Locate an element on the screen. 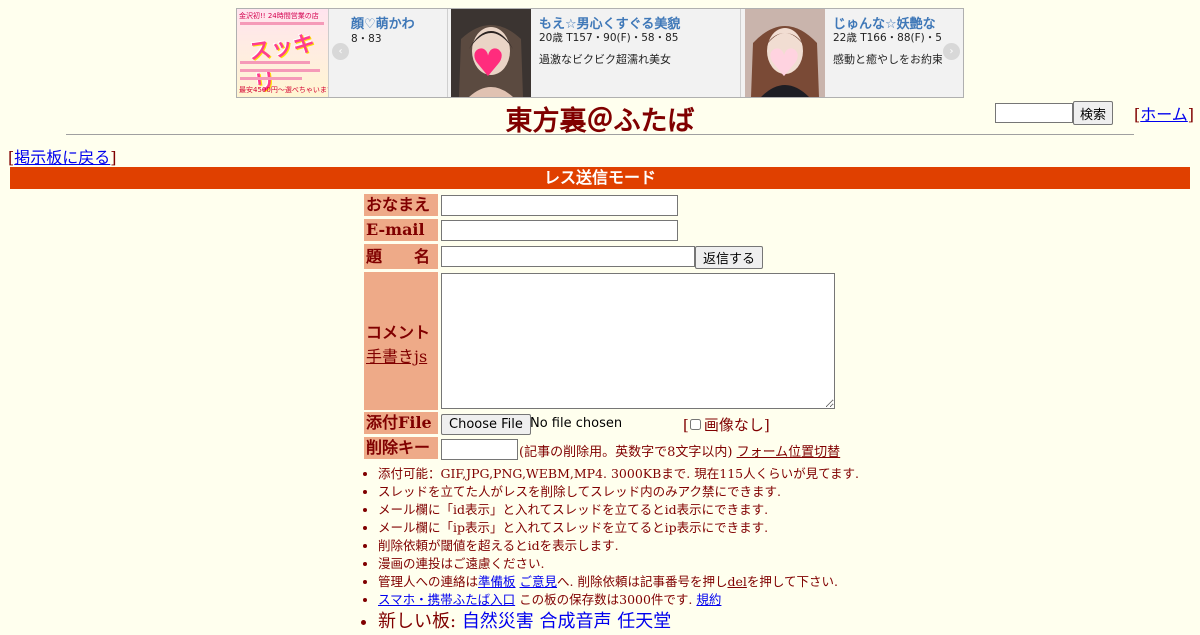 The image size is (1200, 635). delete-key-note-line: (記事の削除用。英数字で8文字以内) フォーム位置切替 is located at coordinates (679, 450).